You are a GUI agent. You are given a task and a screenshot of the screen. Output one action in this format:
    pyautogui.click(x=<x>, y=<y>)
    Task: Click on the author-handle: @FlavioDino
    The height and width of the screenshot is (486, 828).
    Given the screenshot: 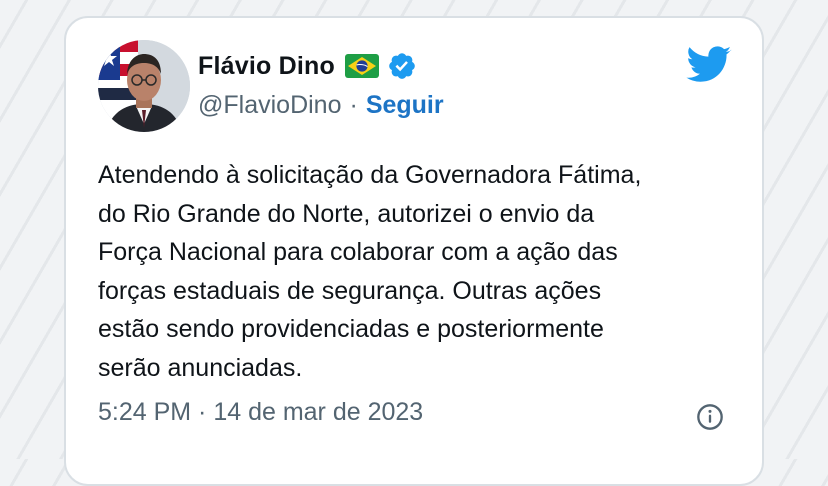 What is the action you would take?
    pyautogui.click(x=269, y=105)
    